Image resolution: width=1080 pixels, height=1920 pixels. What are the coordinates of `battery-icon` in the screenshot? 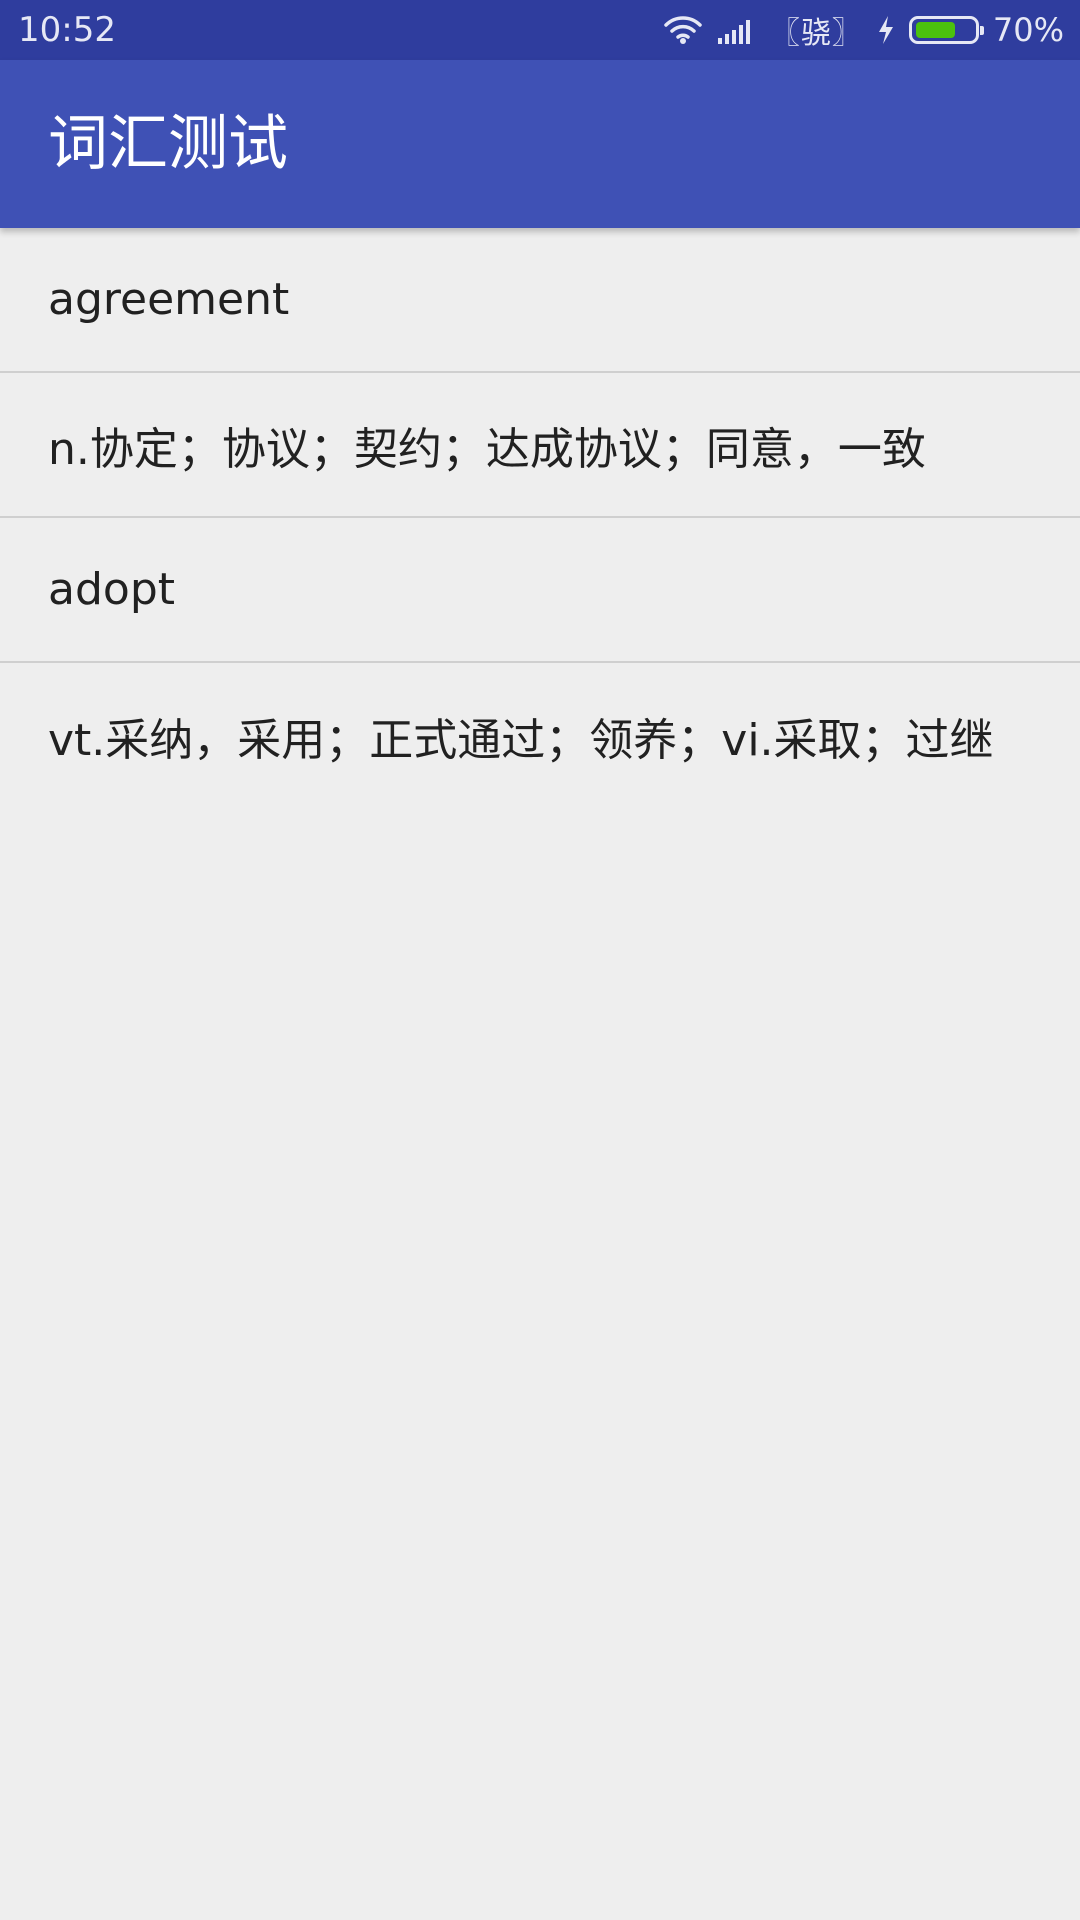 It's located at (946, 30).